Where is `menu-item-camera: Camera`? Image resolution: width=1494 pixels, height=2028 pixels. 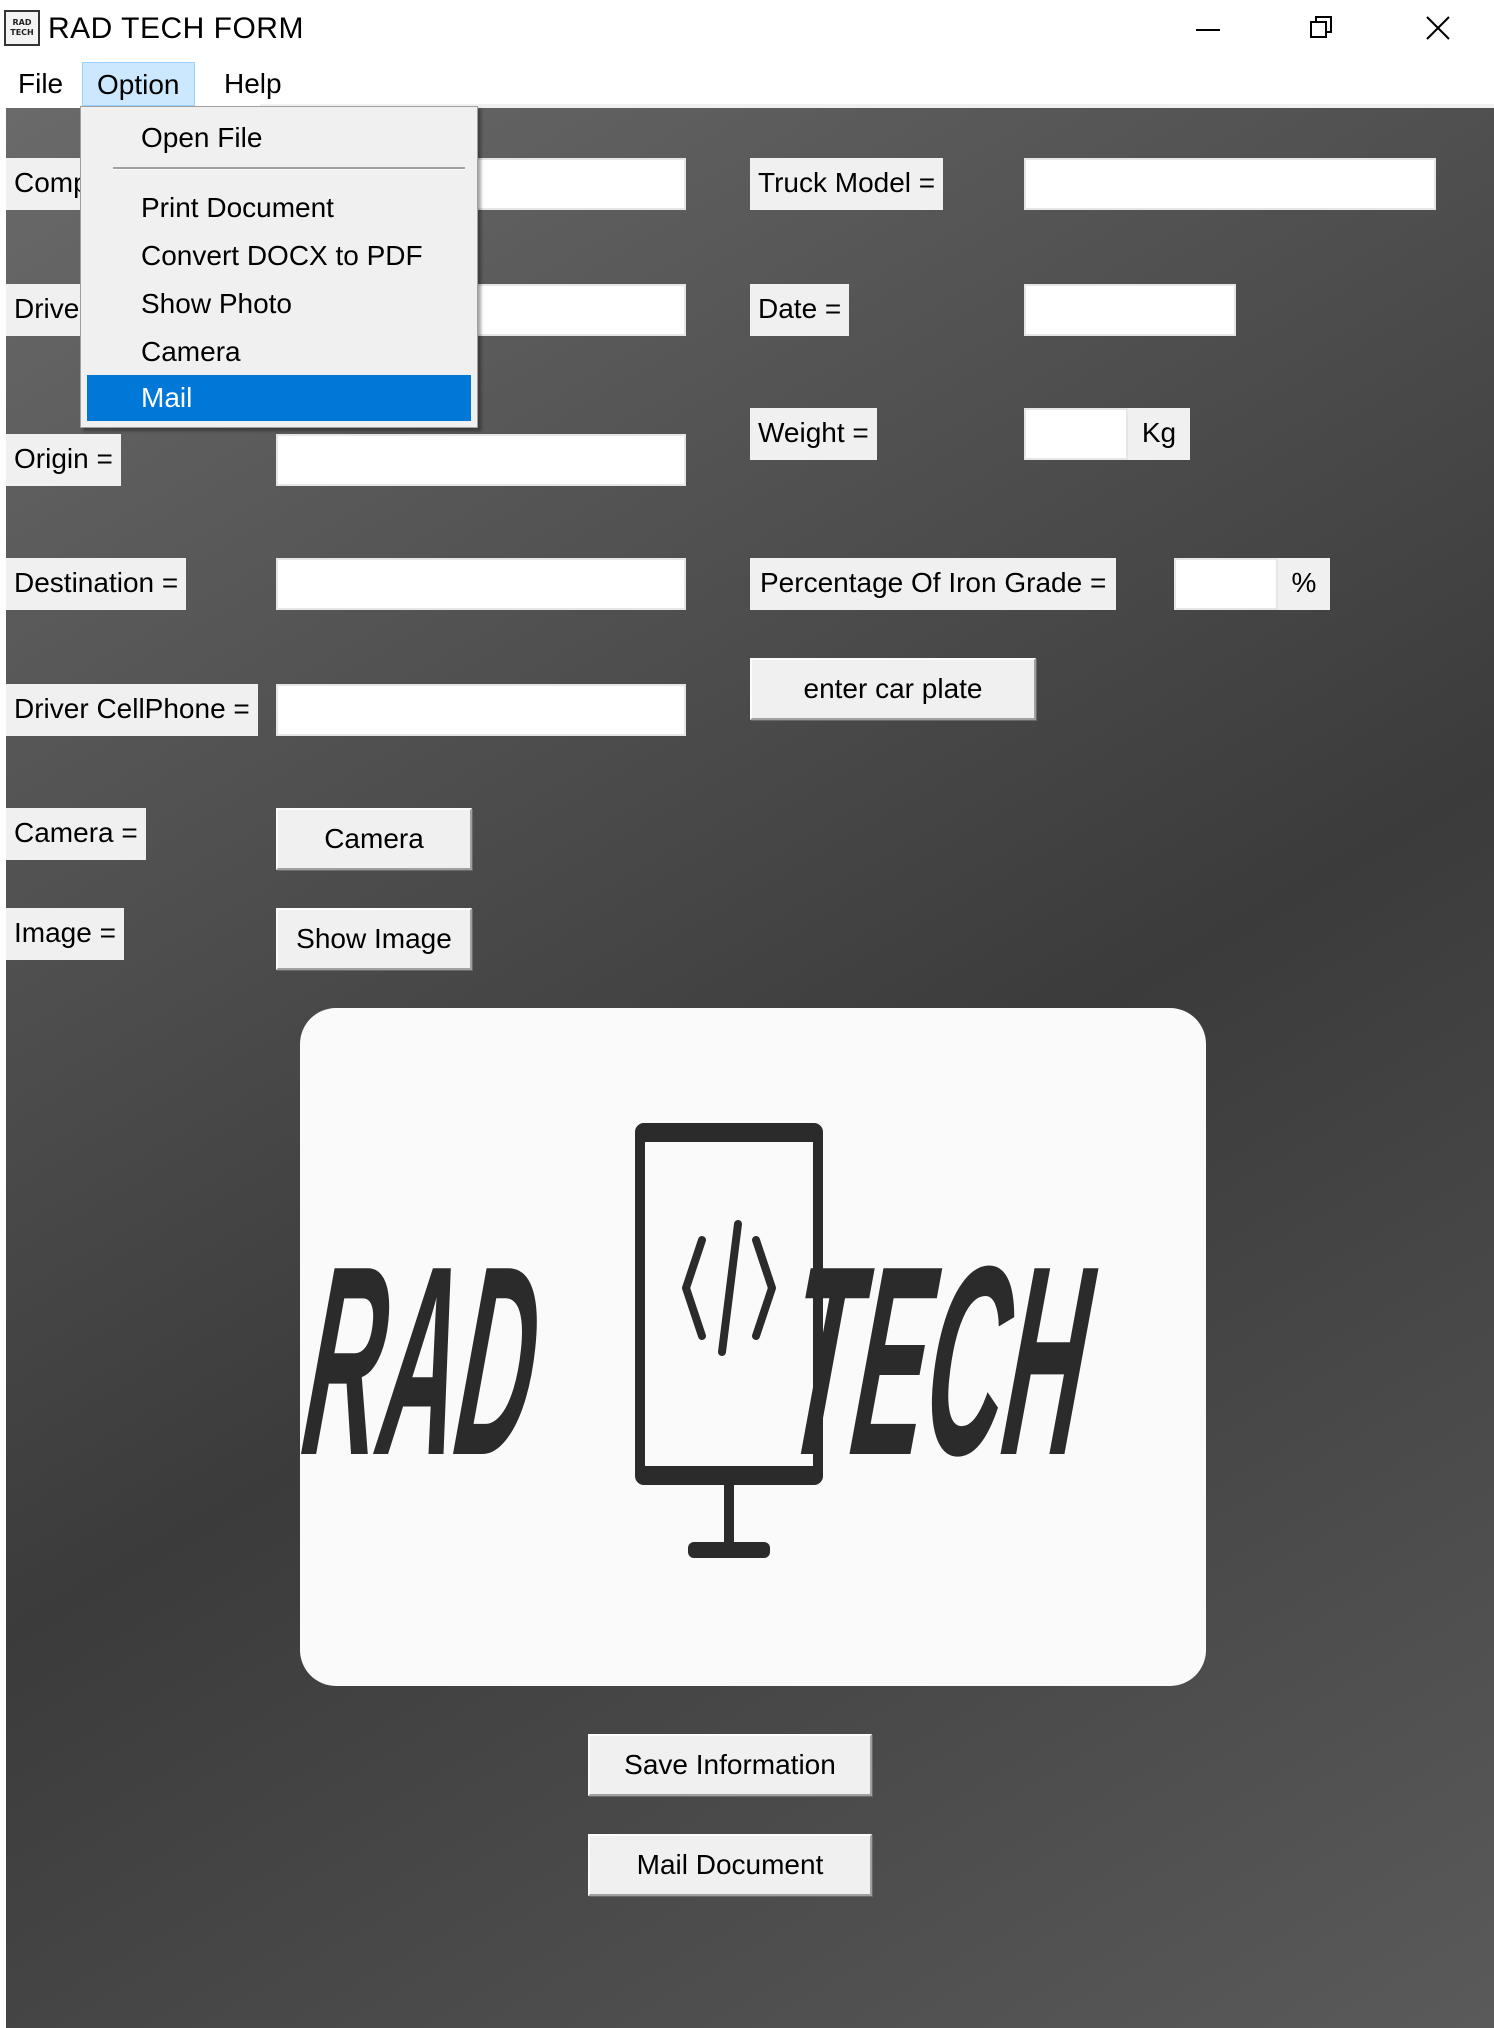
menu-item-camera: Camera is located at coordinates (279, 352).